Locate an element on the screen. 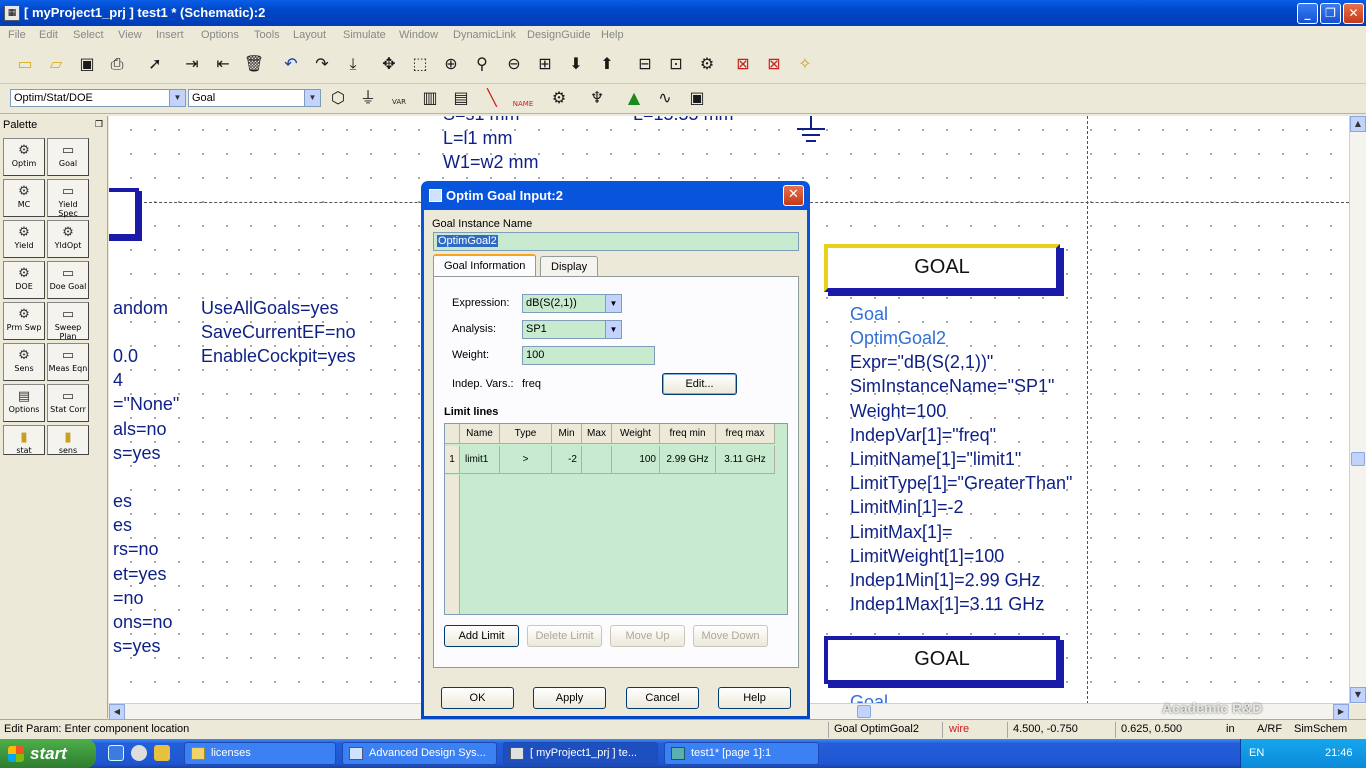 The height and width of the screenshot is (768, 1366). layout-icon: ▣ is located at coordinates (697, 98).